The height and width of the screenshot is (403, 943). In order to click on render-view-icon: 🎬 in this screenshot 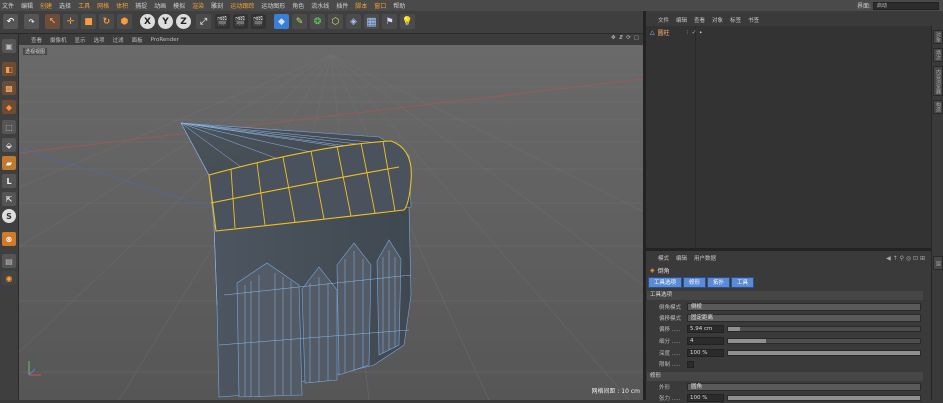, I will do `click(222, 21)`.